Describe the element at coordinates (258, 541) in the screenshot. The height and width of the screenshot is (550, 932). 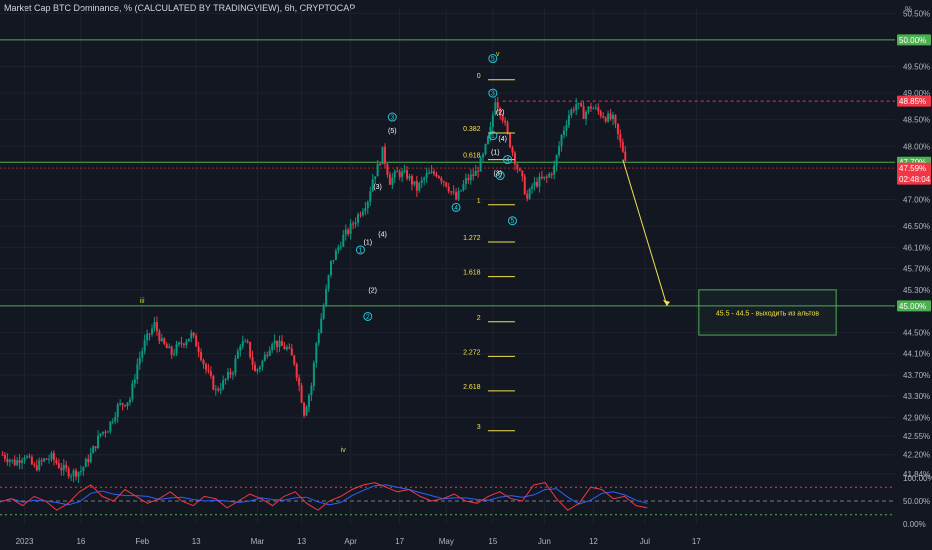
I see `x-tick-label: Mar` at that location.